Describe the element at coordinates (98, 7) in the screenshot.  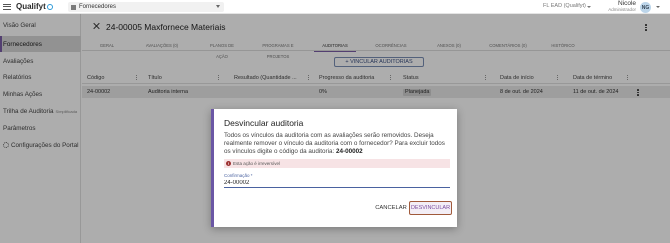
I see `module-select-label: Fornecedores` at that location.